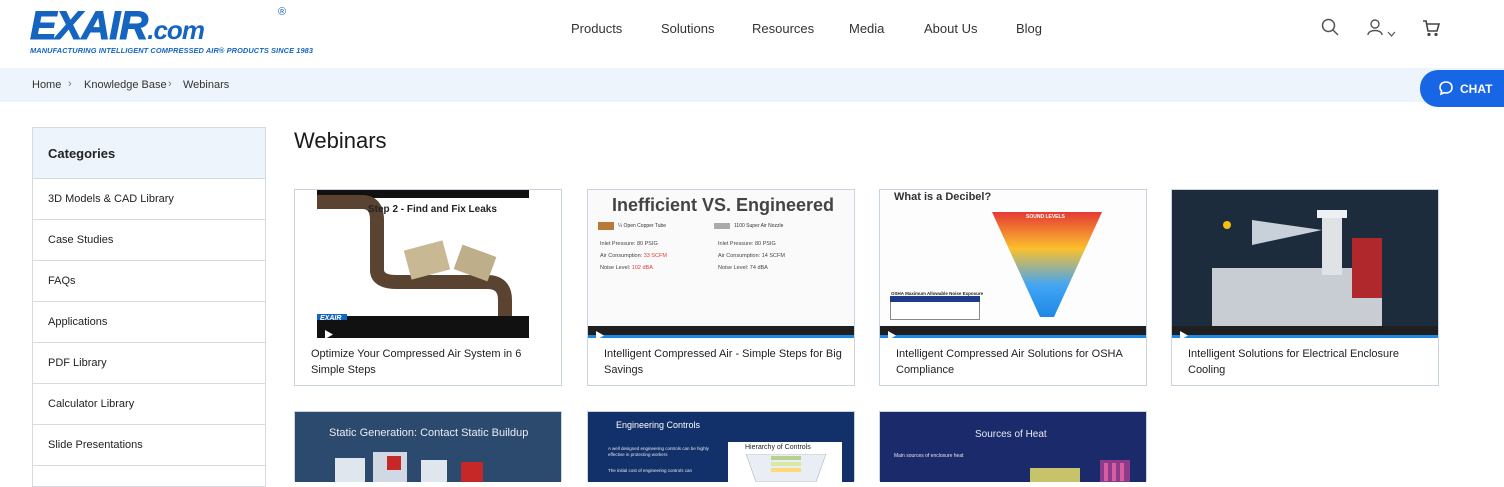 The height and width of the screenshot is (487, 1504). What do you see at coordinates (596, 28) in the screenshot?
I see `nav-products: Products` at bounding box center [596, 28].